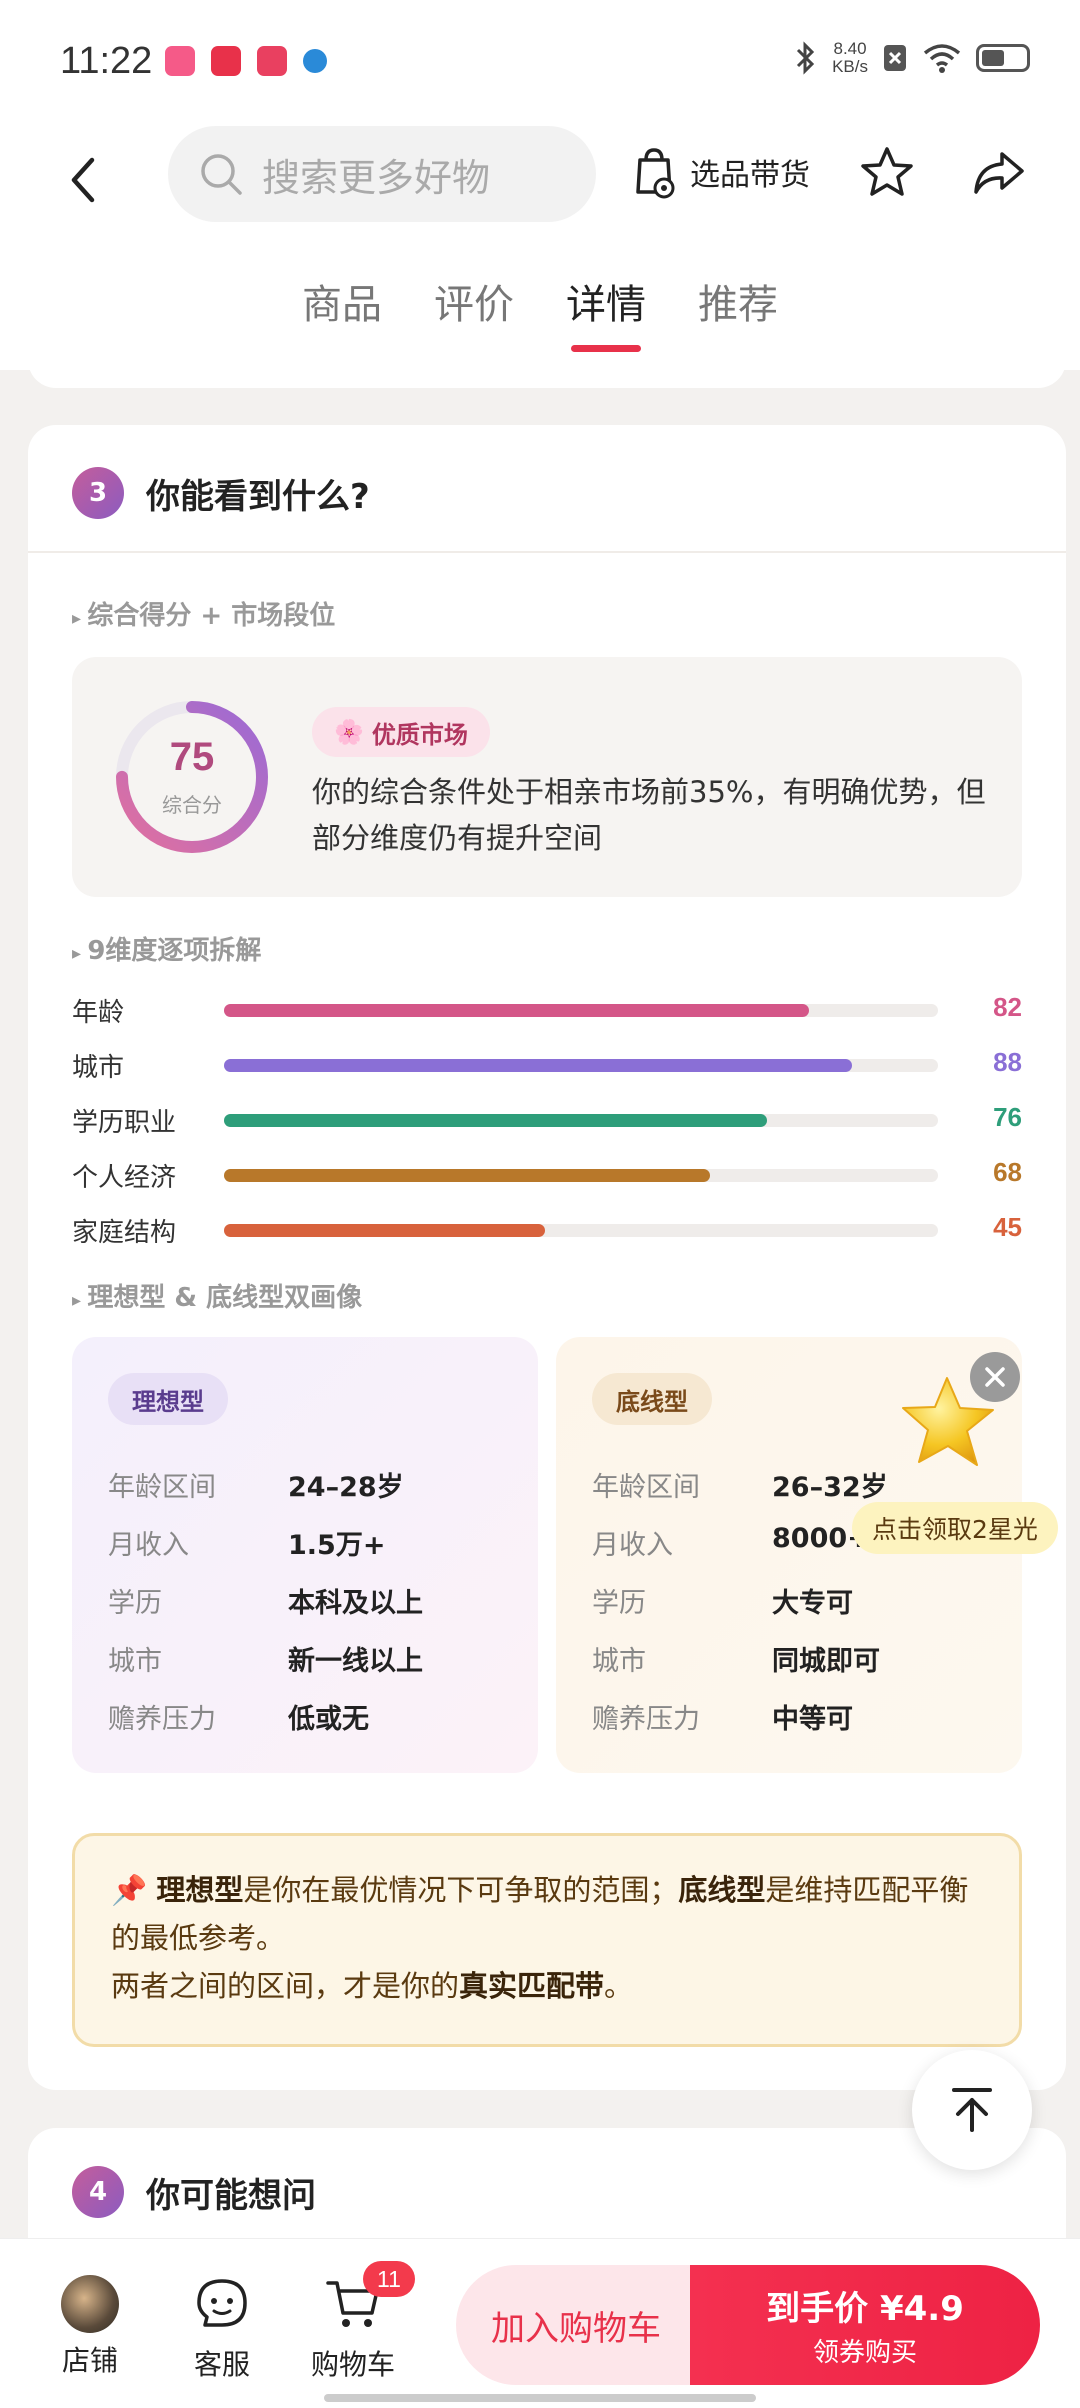 The image size is (1080, 2408). I want to click on tab-goods: 商品, so click(342, 312).